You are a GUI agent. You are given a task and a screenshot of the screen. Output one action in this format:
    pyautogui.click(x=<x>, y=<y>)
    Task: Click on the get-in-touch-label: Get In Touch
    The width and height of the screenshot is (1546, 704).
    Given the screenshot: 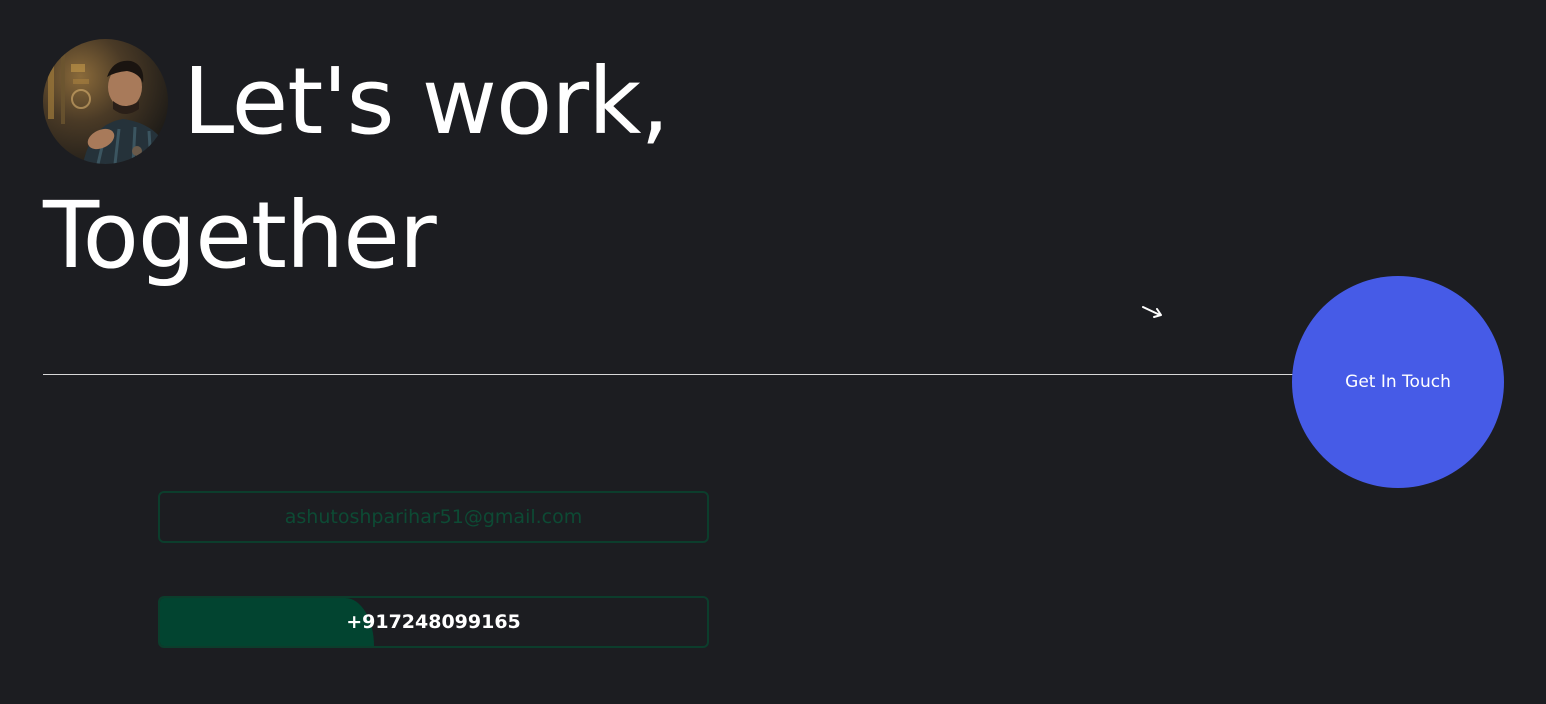 What is the action you would take?
    pyautogui.click(x=1398, y=382)
    